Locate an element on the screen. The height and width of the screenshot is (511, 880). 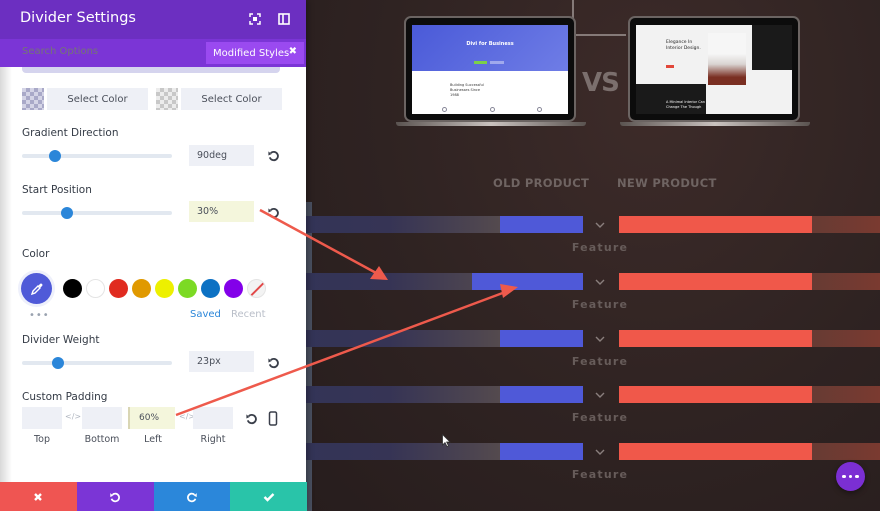
color-picker-button is located at coordinates (36, 288).